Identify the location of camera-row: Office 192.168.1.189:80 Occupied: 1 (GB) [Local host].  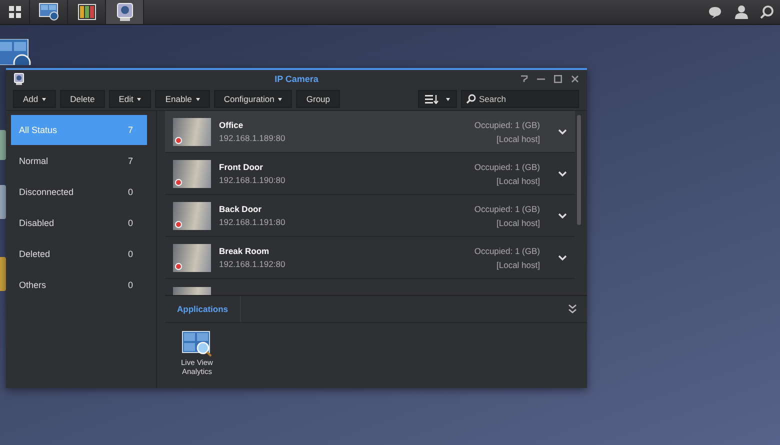
(370, 132).